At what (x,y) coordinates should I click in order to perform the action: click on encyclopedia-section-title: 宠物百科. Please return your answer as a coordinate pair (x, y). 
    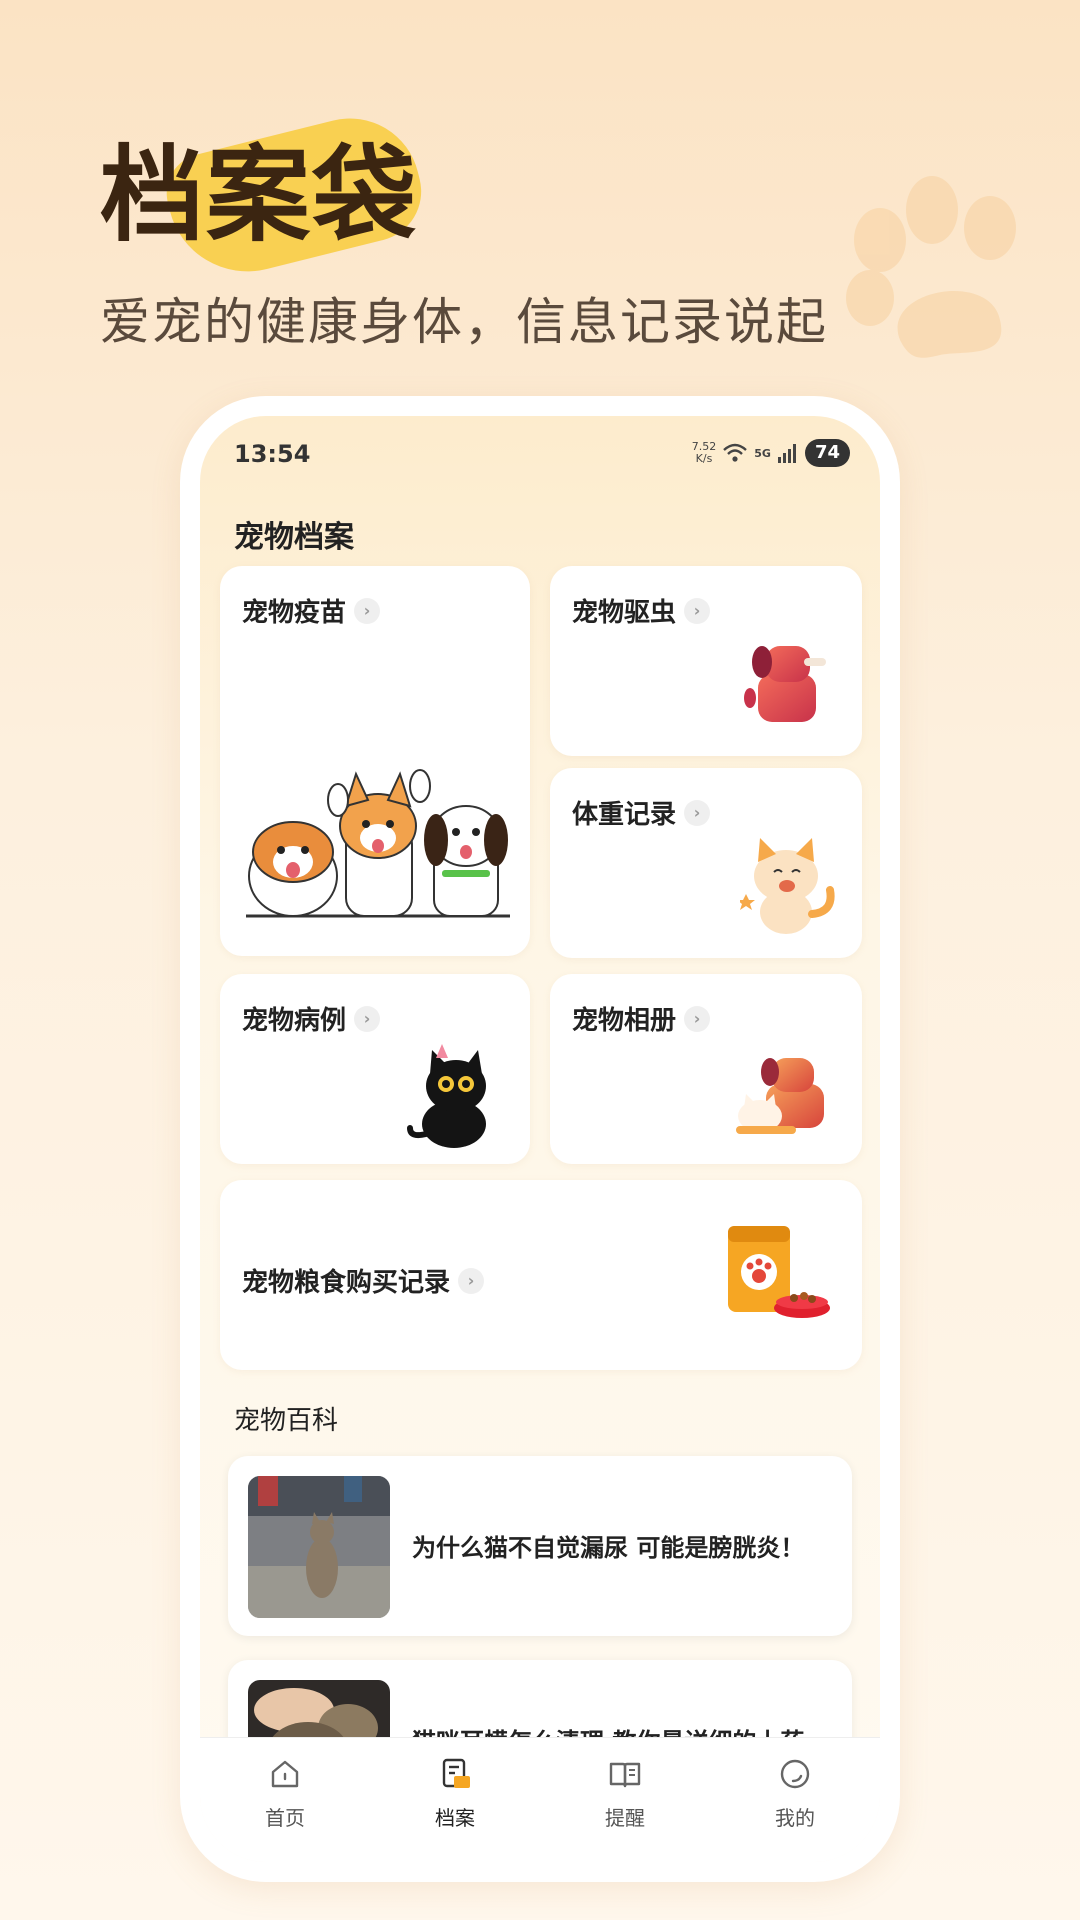
    Looking at the image, I should click on (286, 1421).